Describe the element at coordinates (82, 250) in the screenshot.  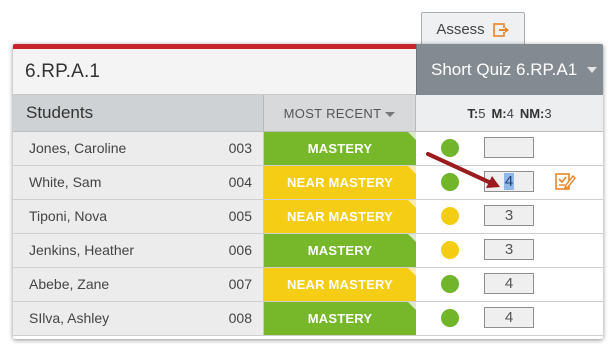
I see `student-name: Jenkins, Heather` at that location.